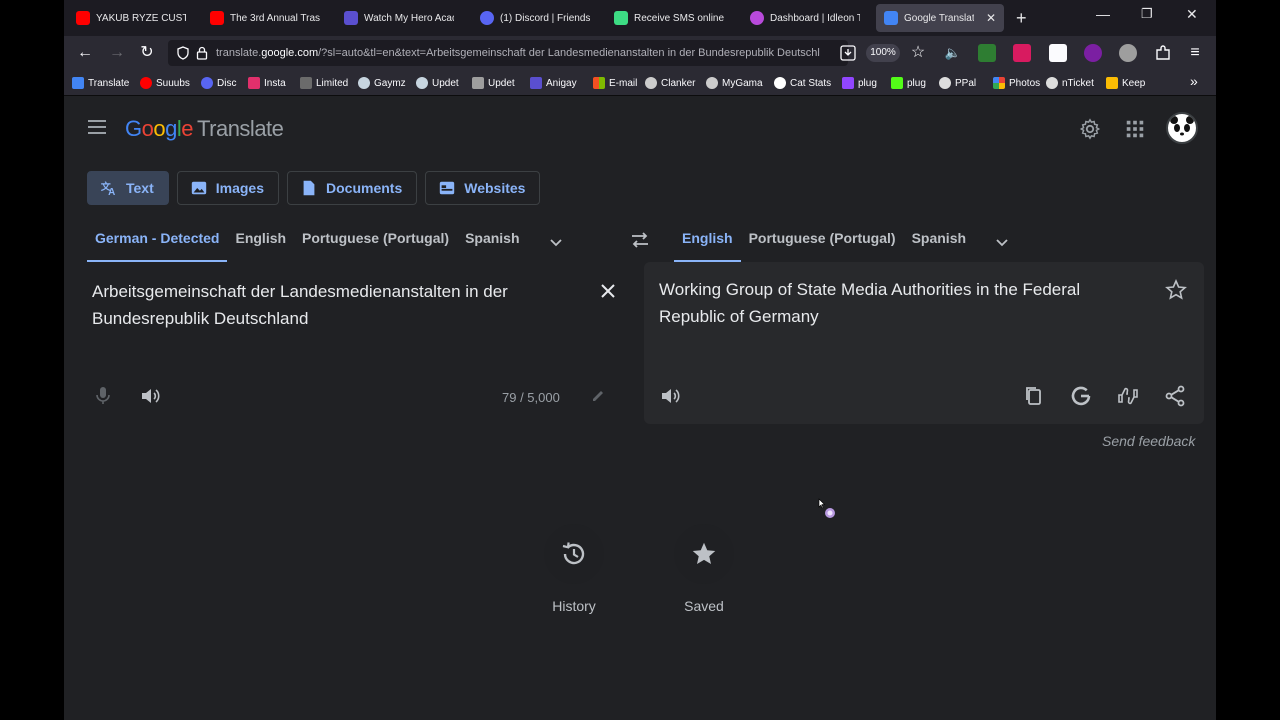  Describe the element at coordinates (382, 83) in the screenshot. I see `bookmark-gaymz: Gaymz` at that location.